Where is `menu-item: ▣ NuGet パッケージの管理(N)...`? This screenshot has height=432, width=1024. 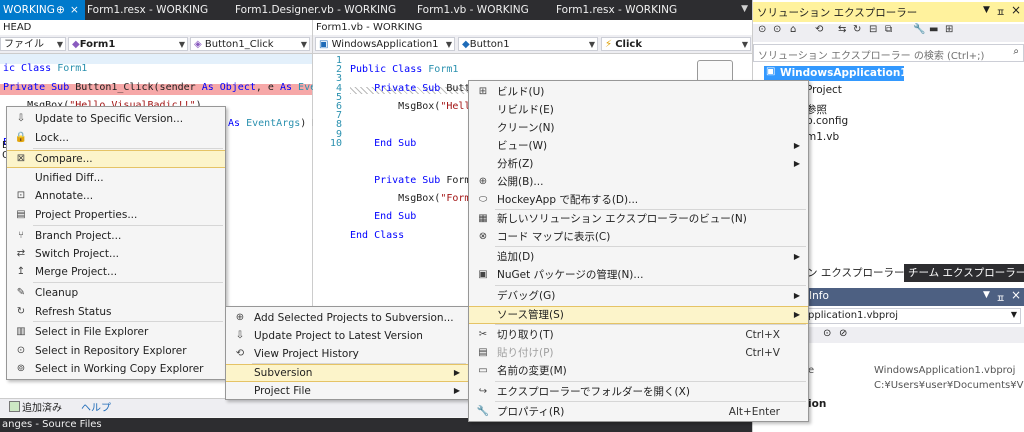
menu-item: ▣ NuGet パッケージの管理(N)... is located at coordinates (638, 275).